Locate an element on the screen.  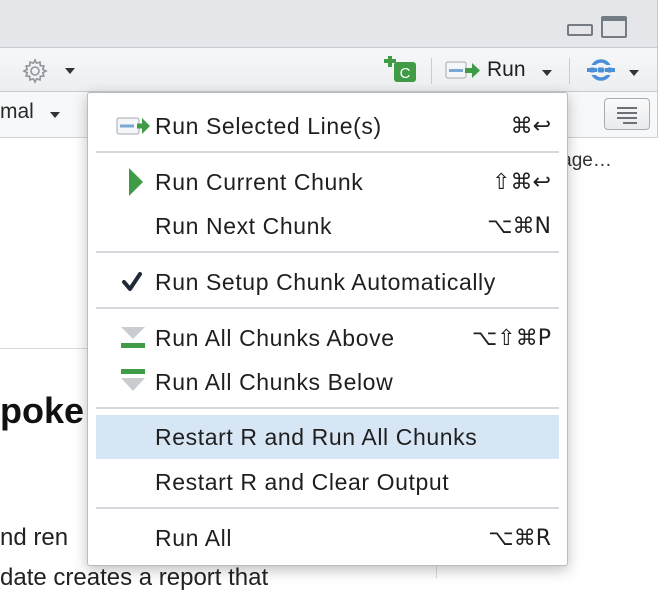
insert-chunk-icon: C is located at coordinates (400, 70).